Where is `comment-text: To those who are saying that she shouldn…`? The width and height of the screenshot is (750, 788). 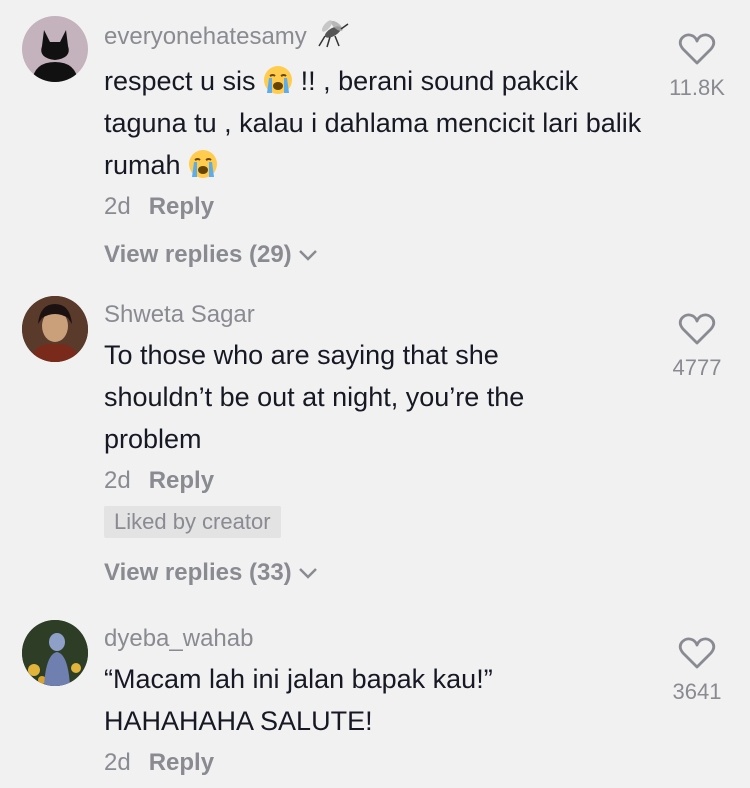 comment-text: To those who are saying that she shouldn… is located at coordinates (314, 397).